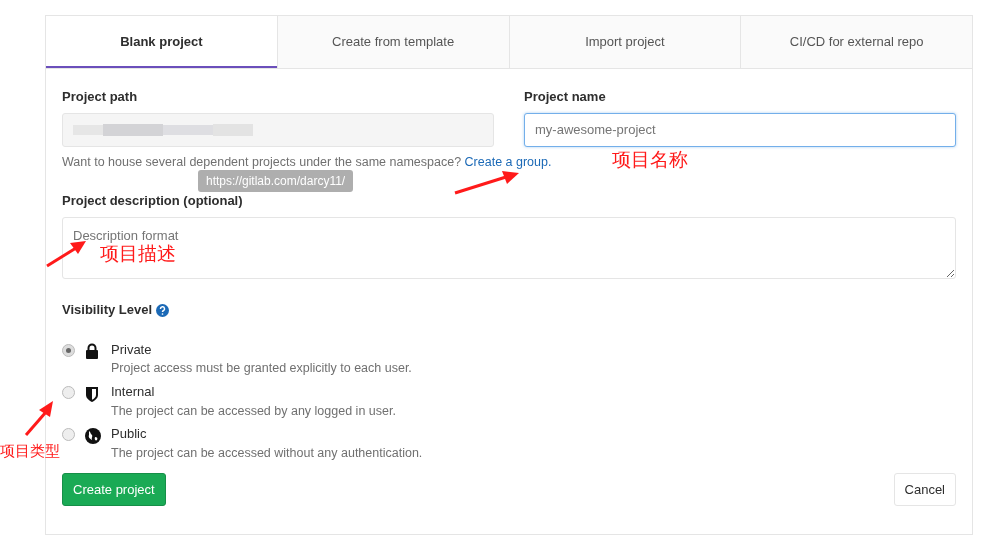 The width and height of the screenshot is (1005, 544). What do you see at coordinates (565, 97) in the screenshot?
I see `field-label: Project name` at bounding box center [565, 97].